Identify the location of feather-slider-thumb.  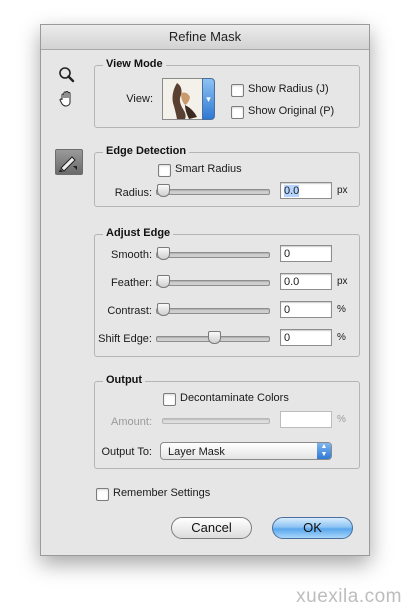
(163, 281).